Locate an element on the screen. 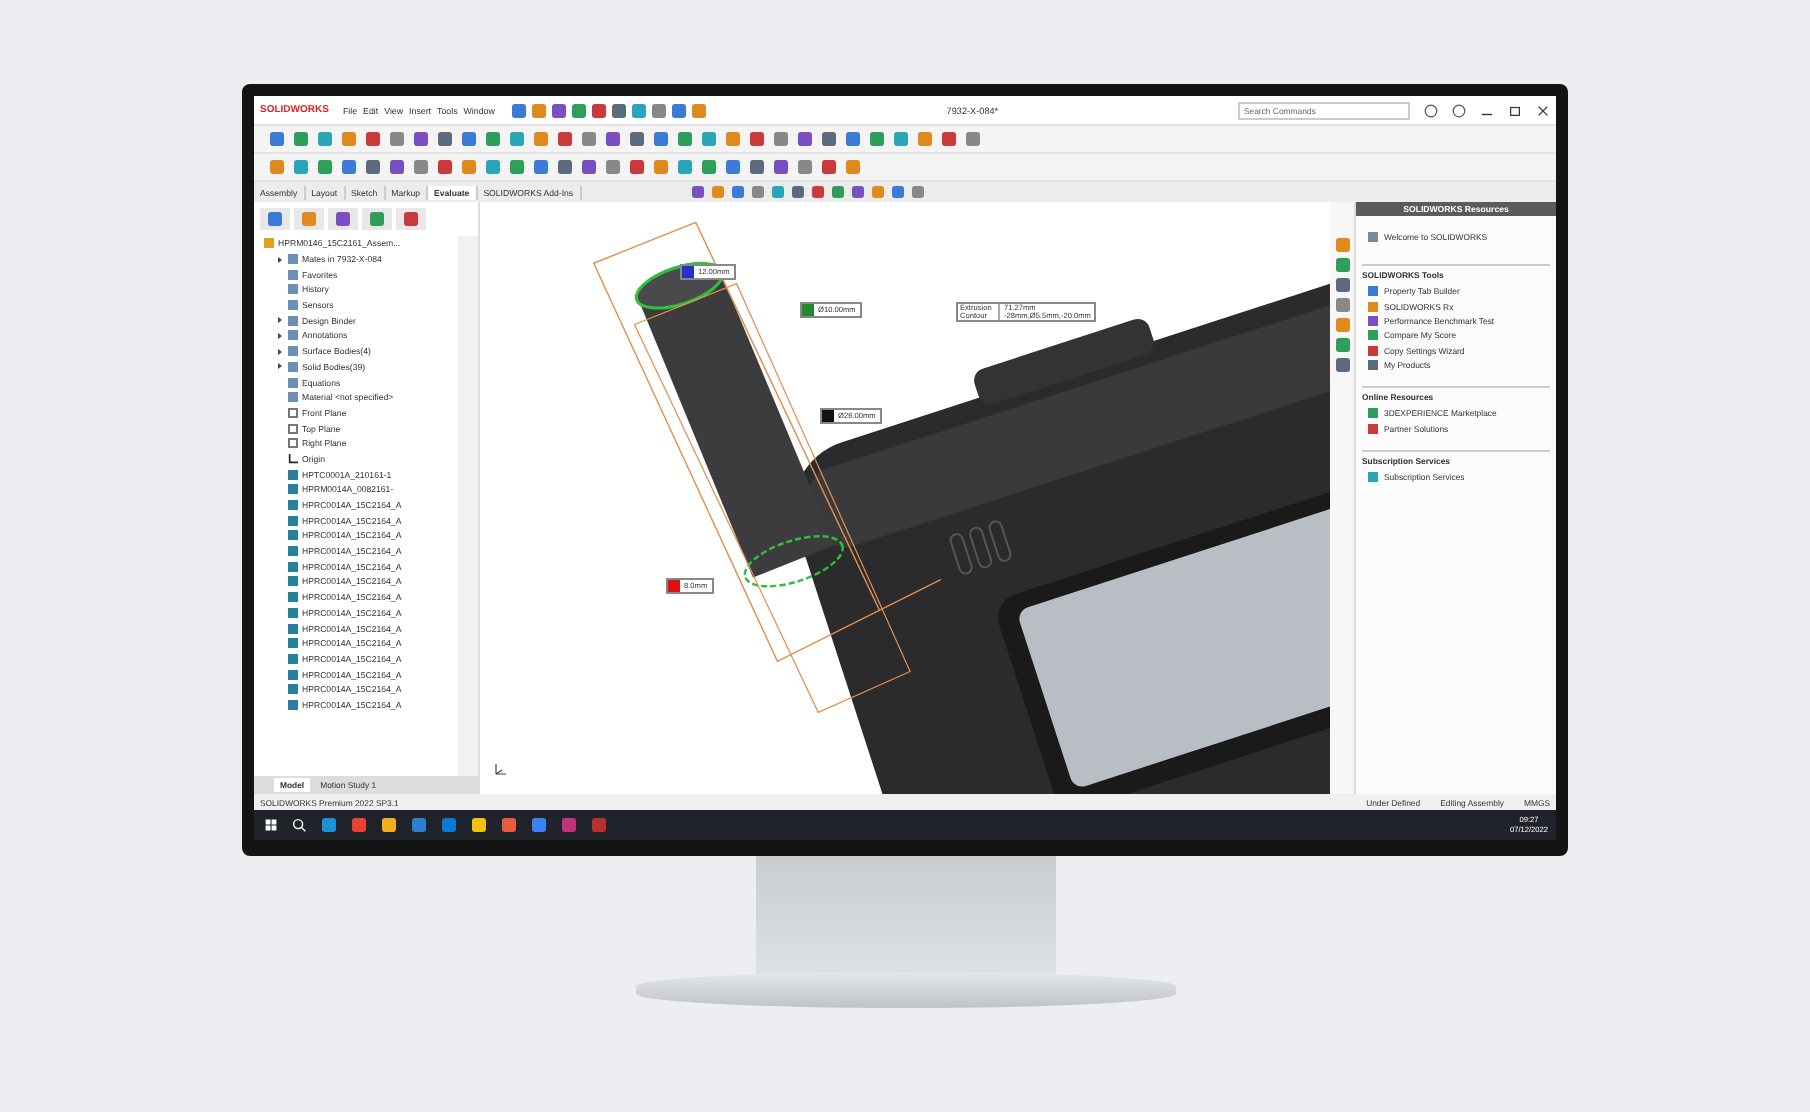 This screenshot has width=1810, height=1112. help-icon is located at coordinates (1458, 110).